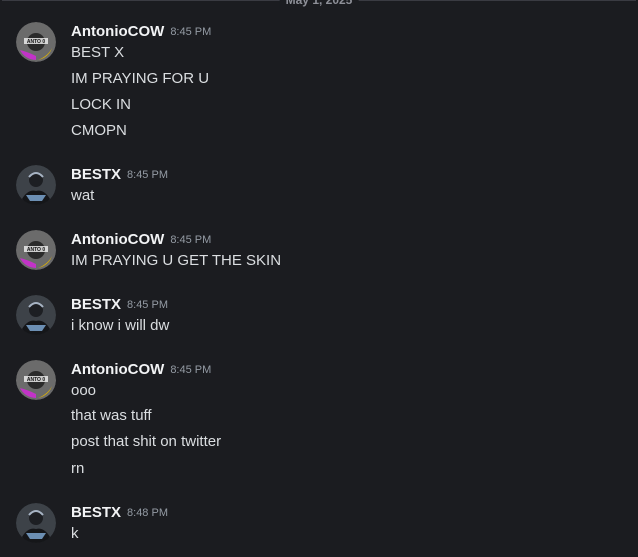 The height and width of the screenshot is (557, 638). Describe the element at coordinates (176, 260) in the screenshot. I see `message-text: IM PRAYING U GET THE SKIN` at that location.